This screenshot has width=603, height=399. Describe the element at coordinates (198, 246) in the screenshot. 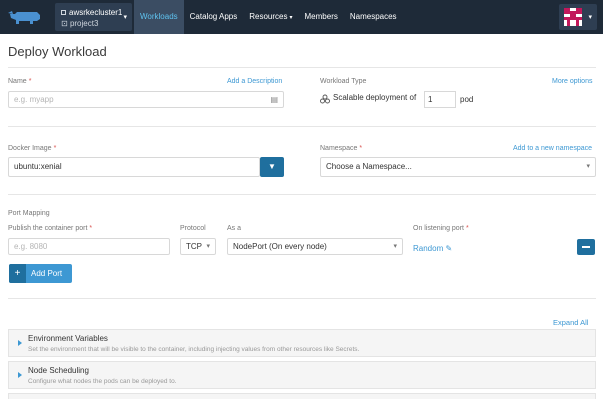

I see `protocol-select: TCP ▾` at that location.